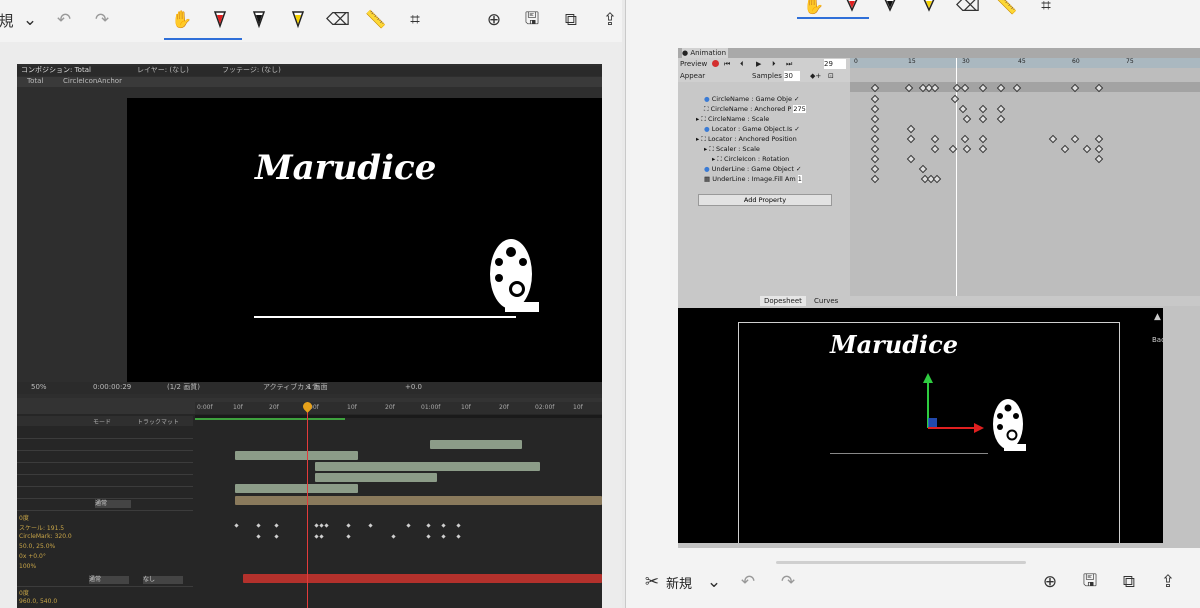 This screenshot has height=608, width=1200. Describe the element at coordinates (102, 20) in the screenshot. I see `redo-icon: ↷` at that location.